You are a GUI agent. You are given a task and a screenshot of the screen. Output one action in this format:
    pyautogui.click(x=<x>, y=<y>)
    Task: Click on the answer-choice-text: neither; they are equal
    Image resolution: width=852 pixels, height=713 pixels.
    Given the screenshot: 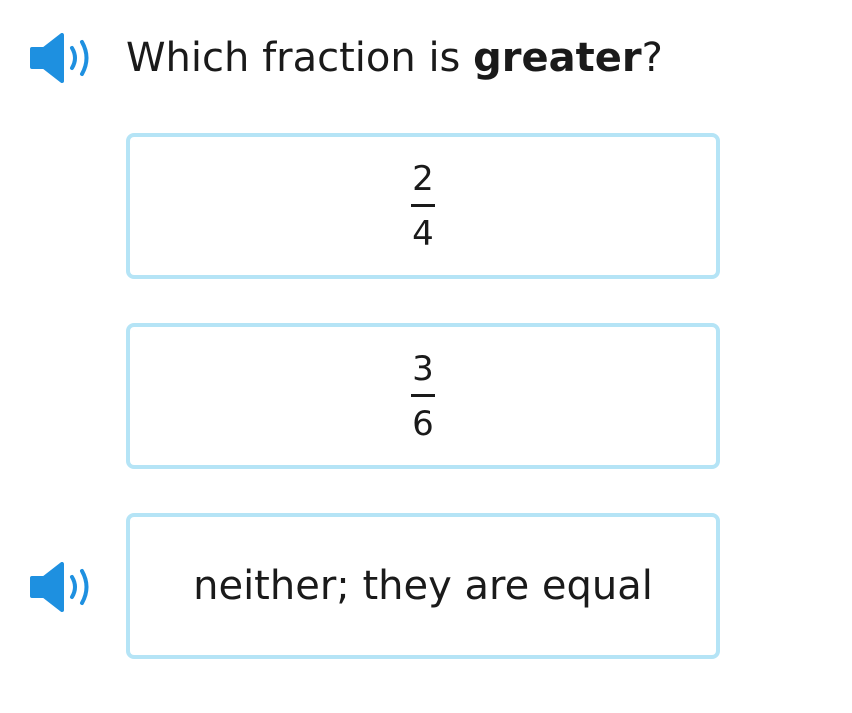 What is the action you would take?
    pyautogui.click(x=423, y=586)
    